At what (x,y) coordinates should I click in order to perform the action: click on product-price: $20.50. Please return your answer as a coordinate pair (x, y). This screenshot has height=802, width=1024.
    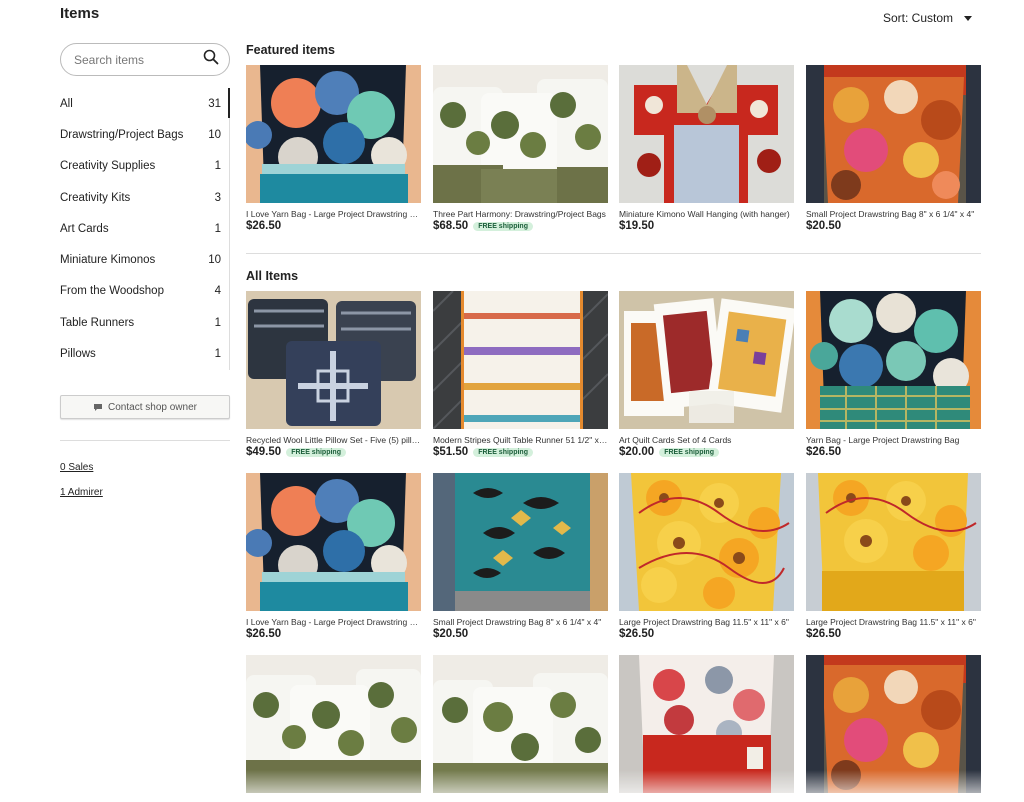
    Looking at the image, I should click on (451, 634).